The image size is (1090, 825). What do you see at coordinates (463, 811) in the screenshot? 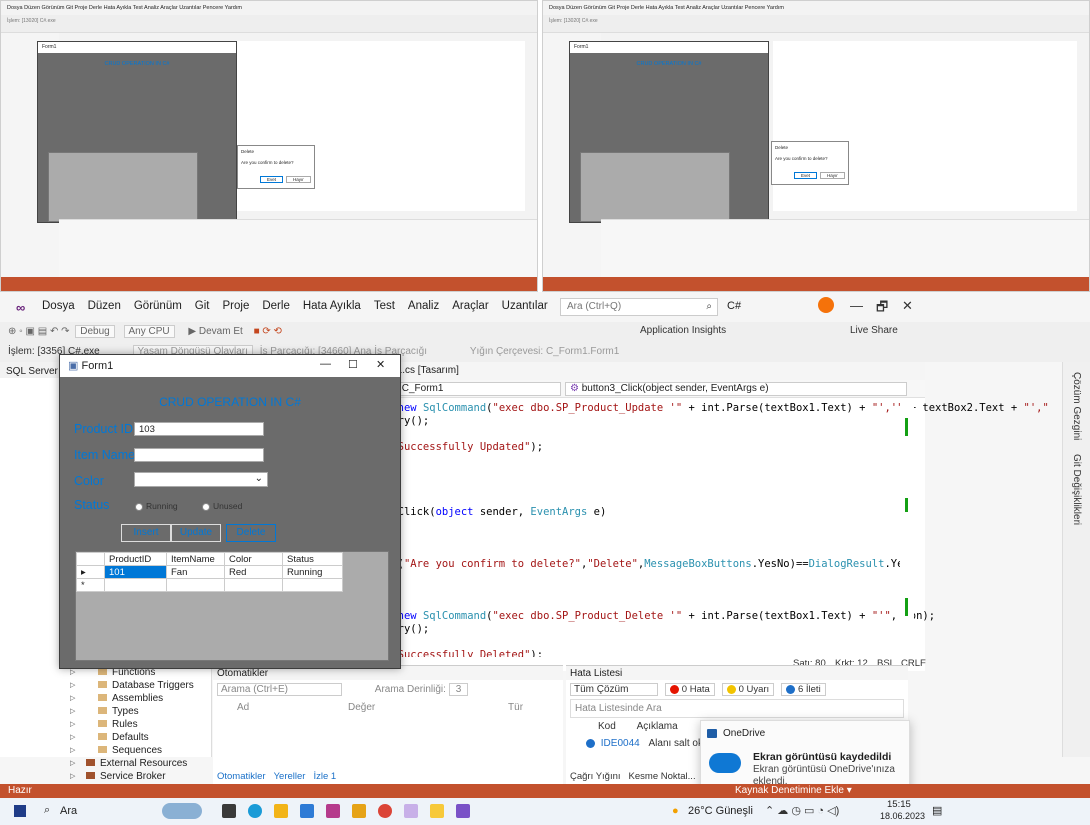
I see `app3-icon` at bounding box center [463, 811].